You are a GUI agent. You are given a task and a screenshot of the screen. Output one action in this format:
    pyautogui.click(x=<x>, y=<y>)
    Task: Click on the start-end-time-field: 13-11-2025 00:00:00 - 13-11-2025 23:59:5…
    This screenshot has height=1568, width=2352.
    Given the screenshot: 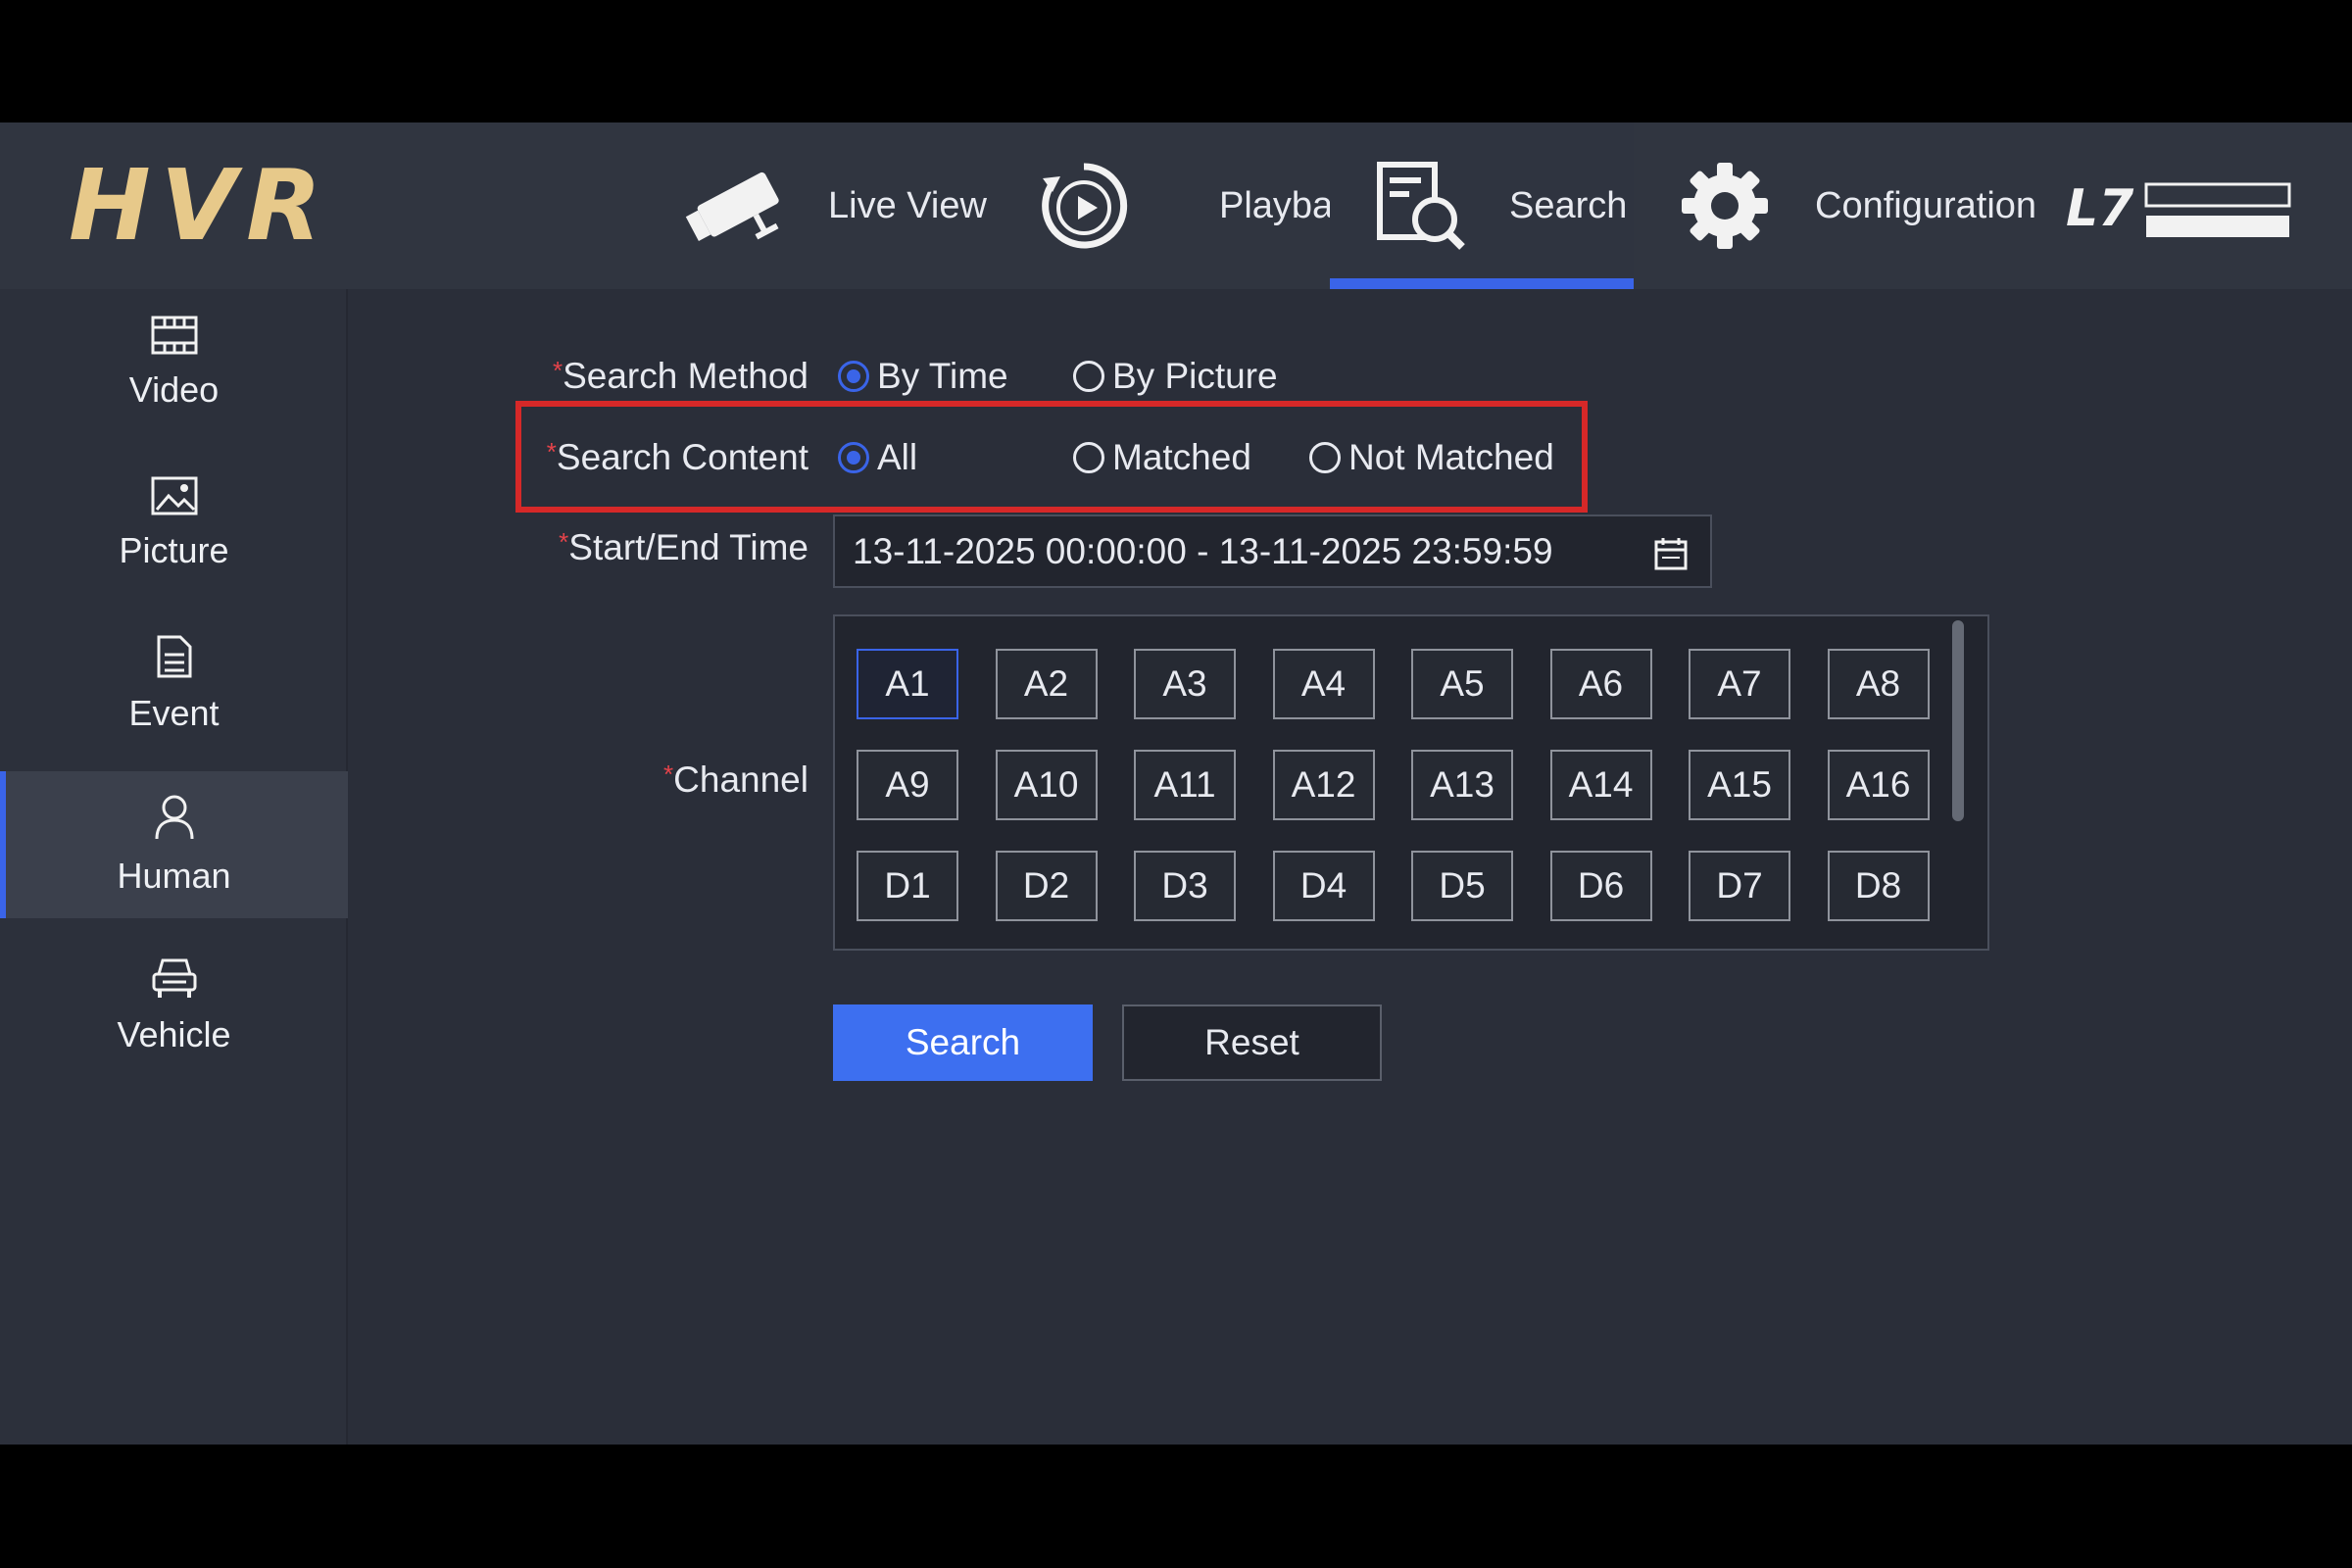 What is the action you would take?
    pyautogui.click(x=1272, y=551)
    